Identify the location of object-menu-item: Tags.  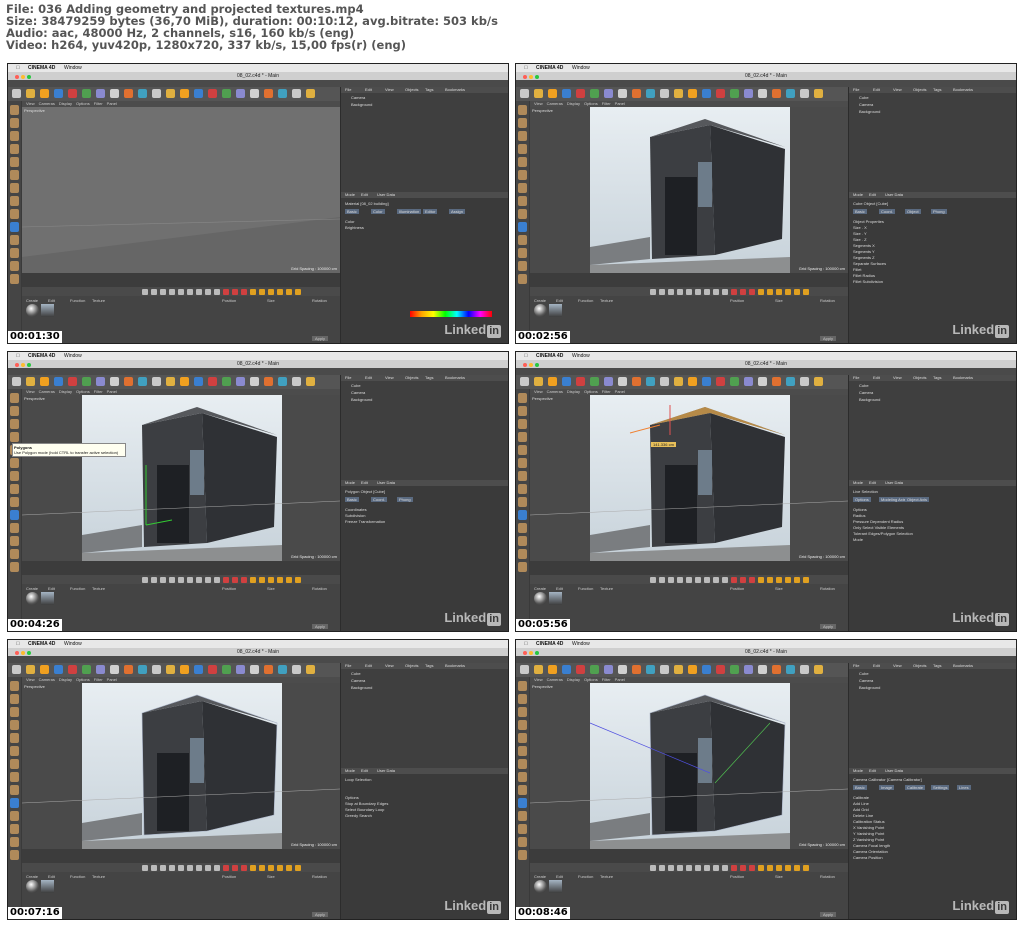
(429, 666).